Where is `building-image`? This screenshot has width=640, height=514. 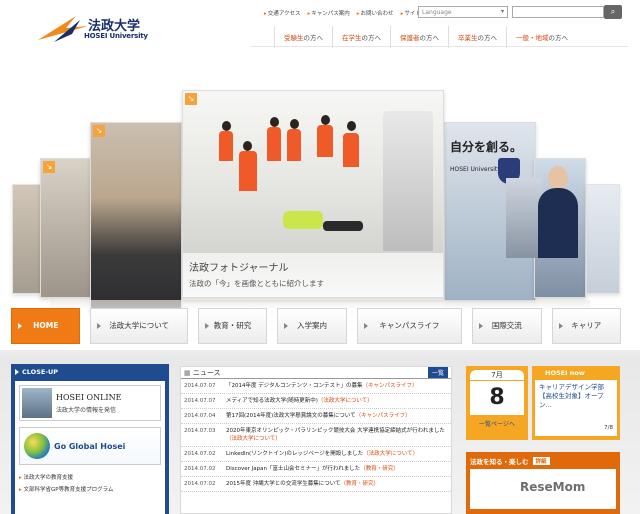 building-image is located at coordinates (524, 218).